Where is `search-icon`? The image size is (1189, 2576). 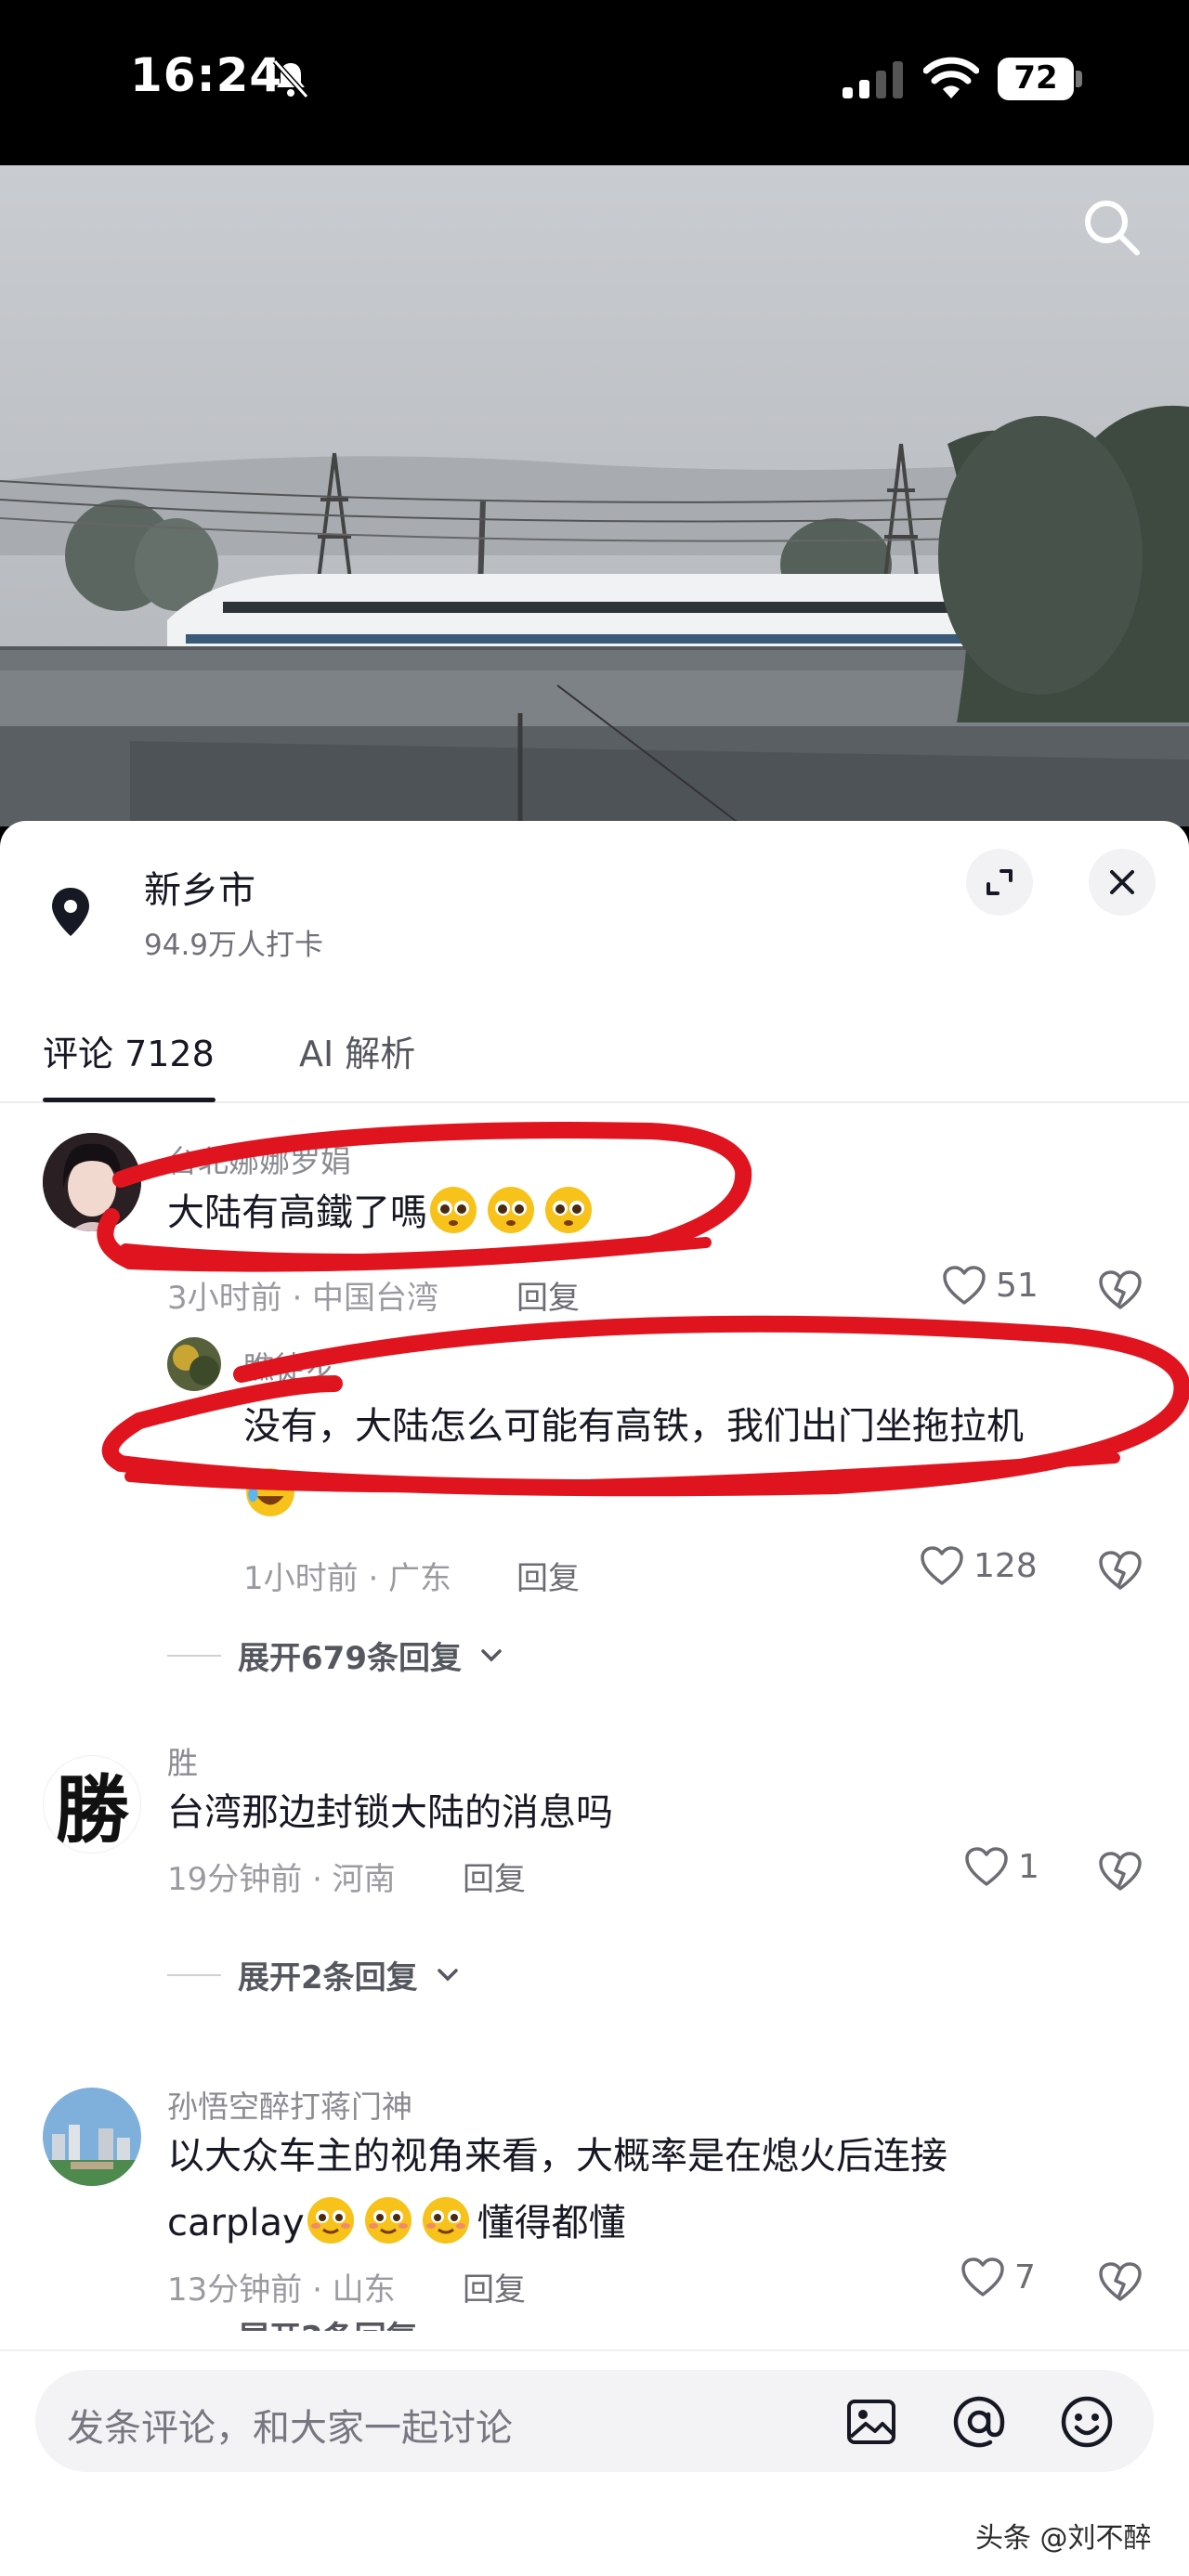 search-icon is located at coordinates (1112, 227).